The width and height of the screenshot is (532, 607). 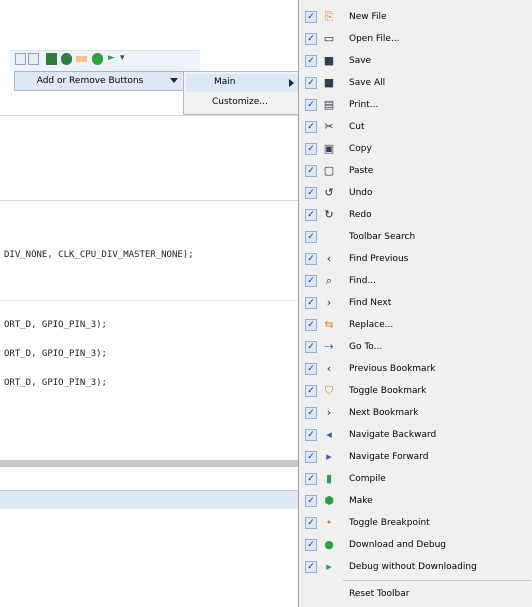 What do you see at coordinates (415, 260) in the screenshot?
I see `menu-item-find-previous: ✓ ‹ Find Previous` at bounding box center [415, 260].